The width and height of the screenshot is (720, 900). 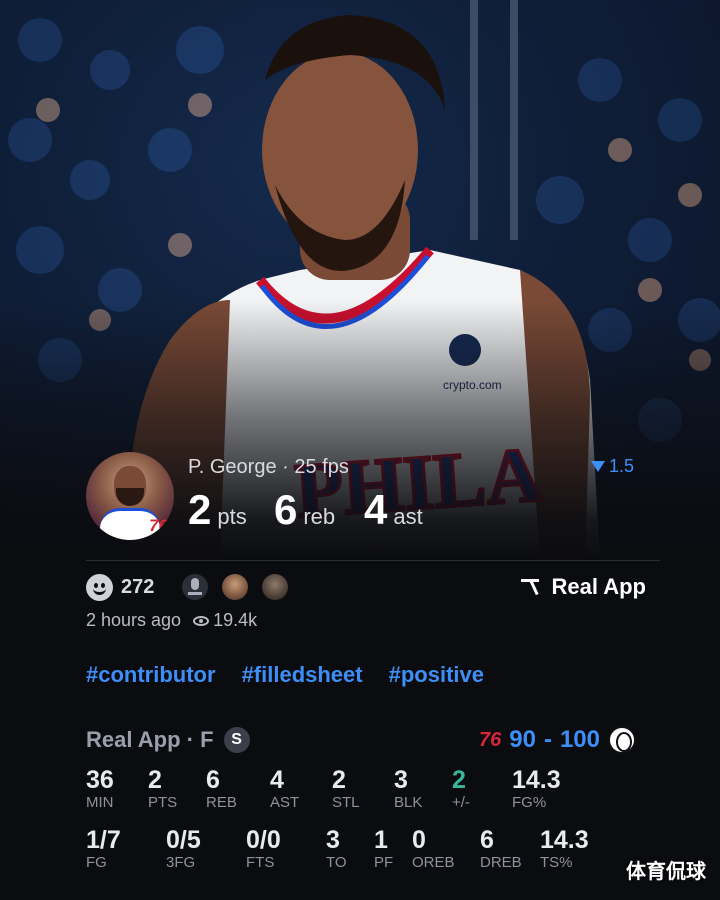 I want to click on stat-label: TO, so click(x=336, y=862).